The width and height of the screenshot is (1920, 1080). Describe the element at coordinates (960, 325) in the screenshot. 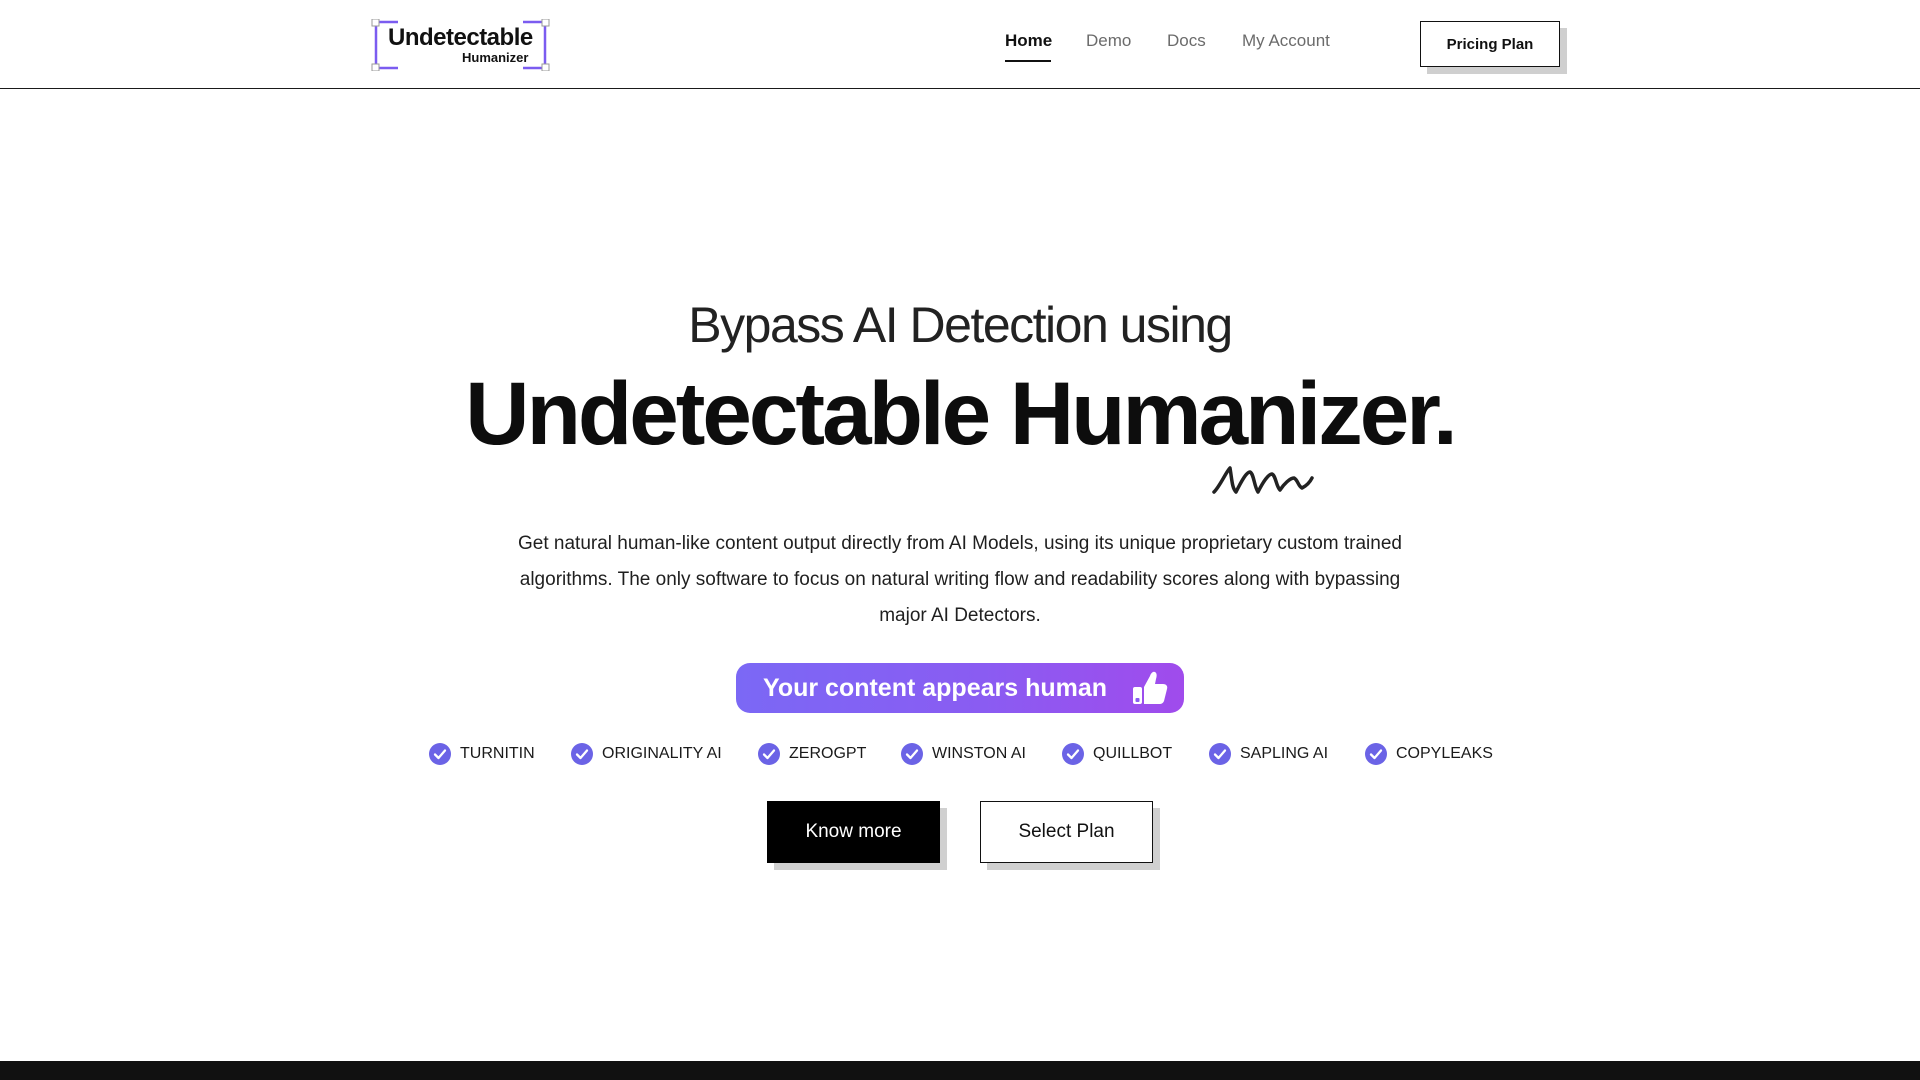

I see `hero-subheading: Bypass AI Detection using` at that location.